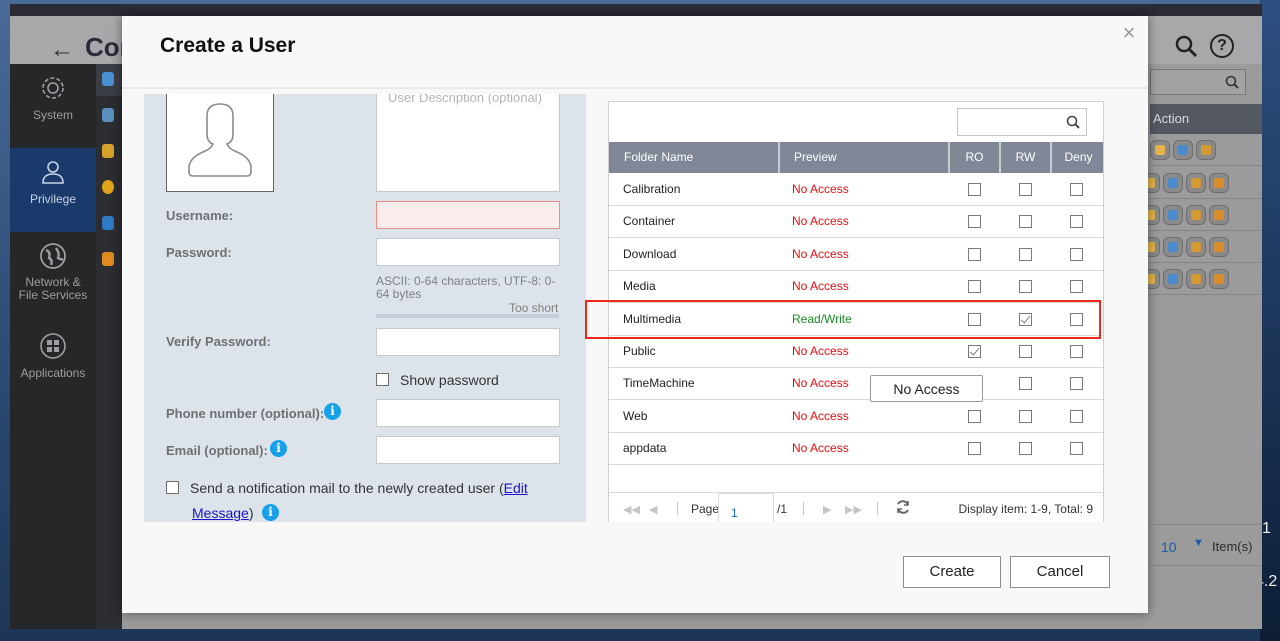  I want to click on quota-icon, so click(108, 187).